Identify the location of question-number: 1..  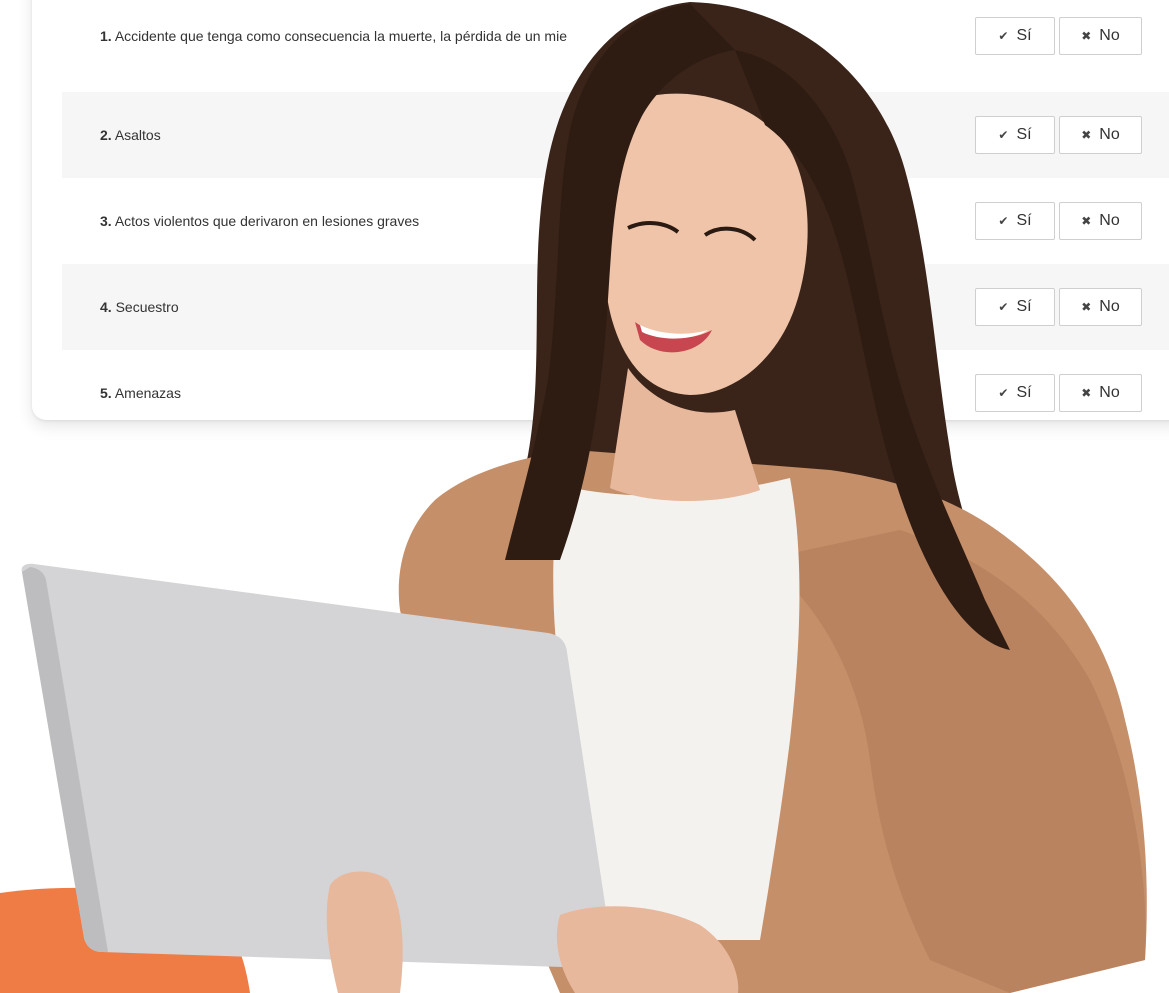
(106, 36).